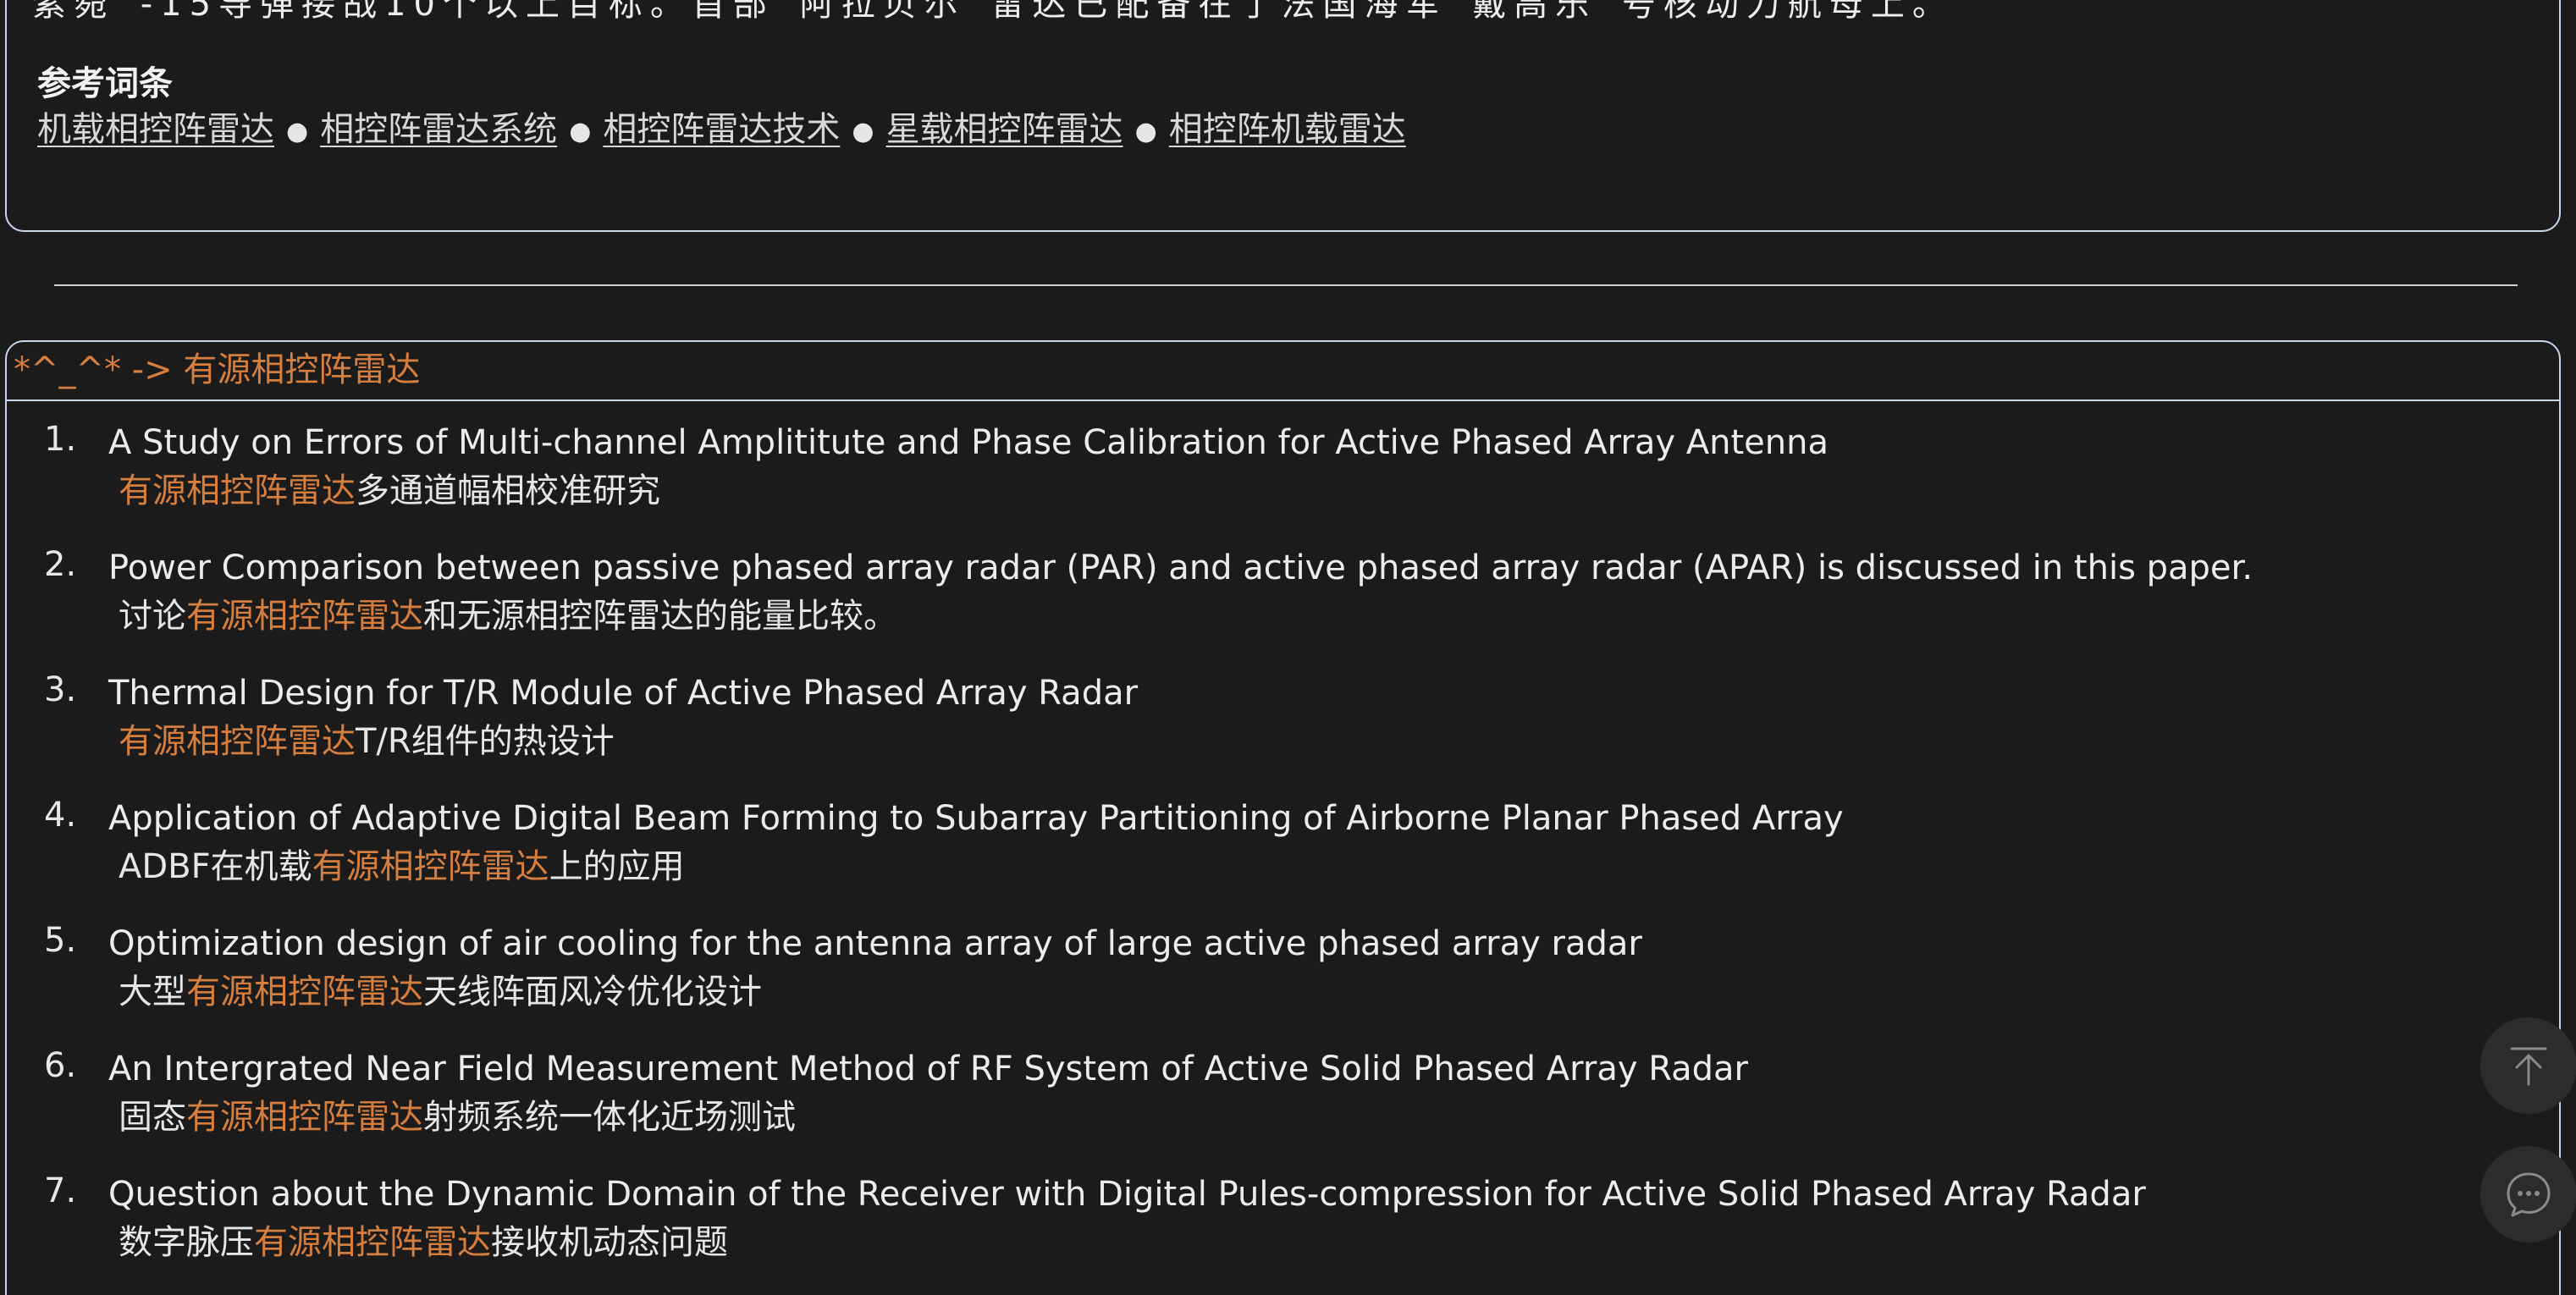  What do you see at coordinates (1287, 129) in the screenshot?
I see `ref-link-5: 相控阵机载雷达` at bounding box center [1287, 129].